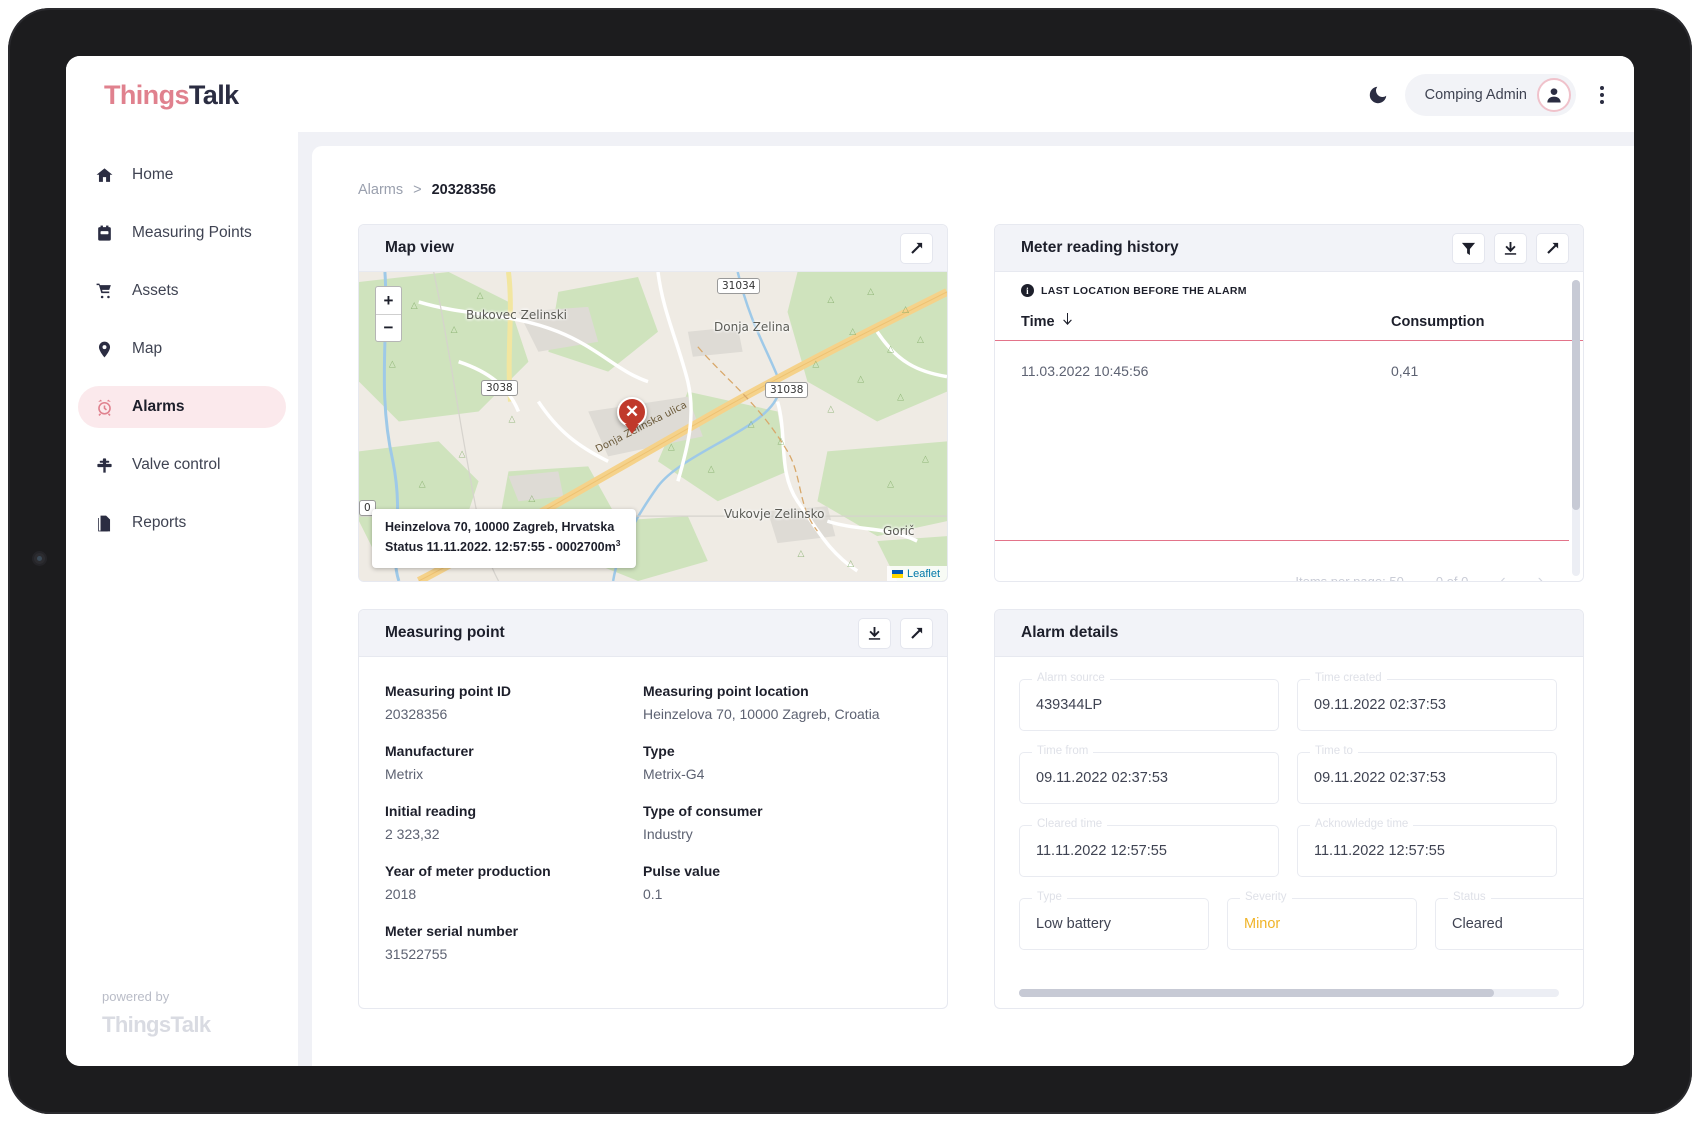  Describe the element at coordinates (1289, 360) in the screenshot. I see `table-row: 11.03.2022 10:45:56 0,41` at that location.